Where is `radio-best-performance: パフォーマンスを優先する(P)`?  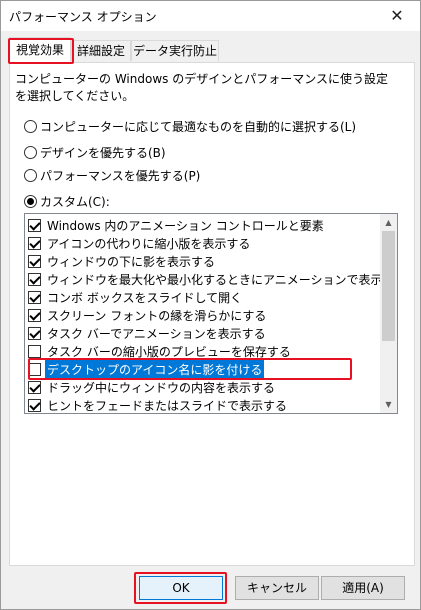
radio-best-performance: パフォーマンスを優先する(P) is located at coordinates (112, 175).